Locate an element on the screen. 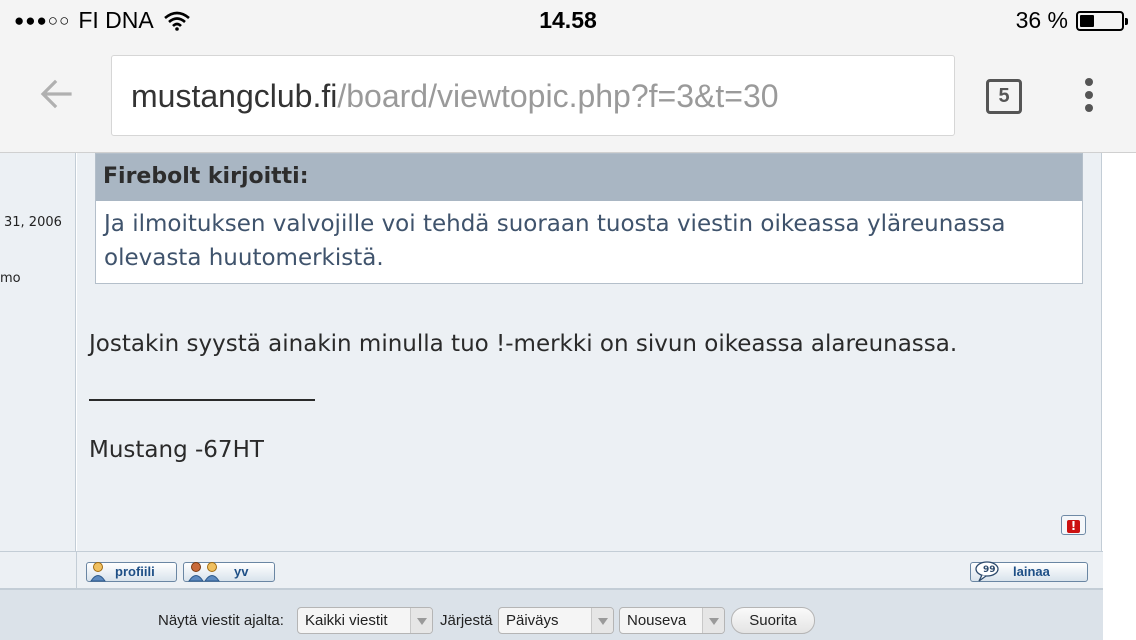  back-arrow-icon is located at coordinates (56, 94).